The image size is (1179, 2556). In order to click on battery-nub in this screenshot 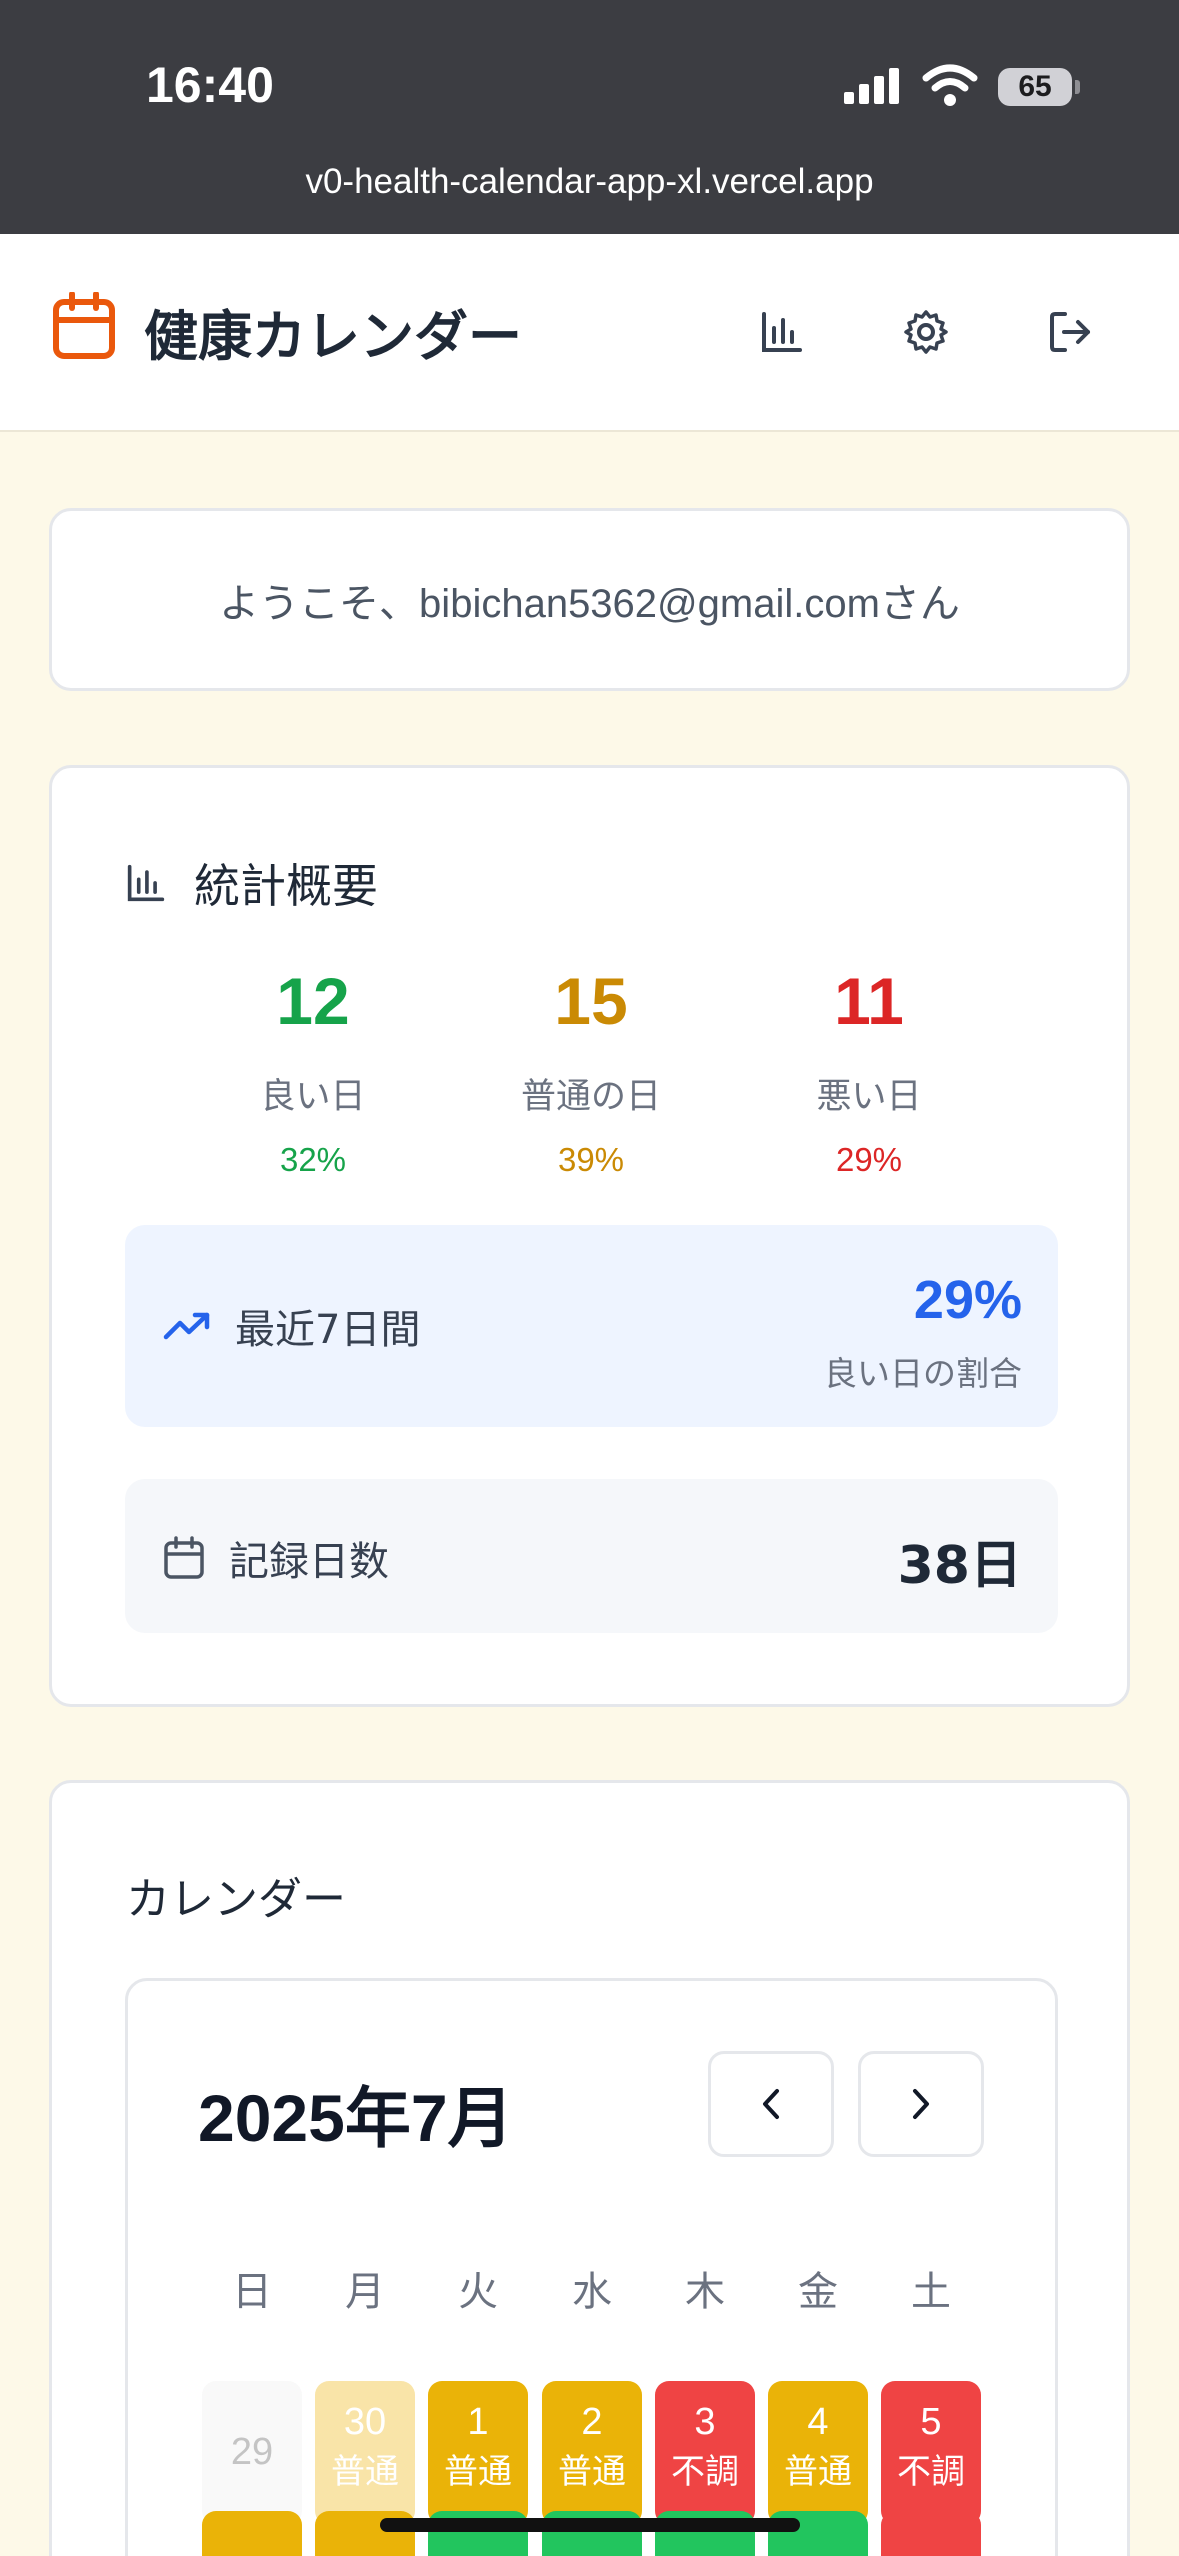, I will do `click(1077, 87)`.